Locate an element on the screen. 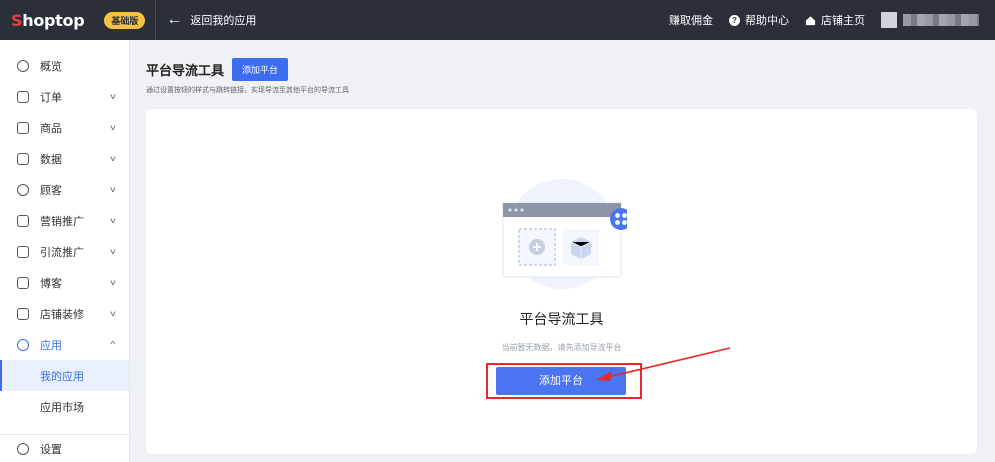 The width and height of the screenshot is (995, 462). help-center-link: ? 帮助中心 is located at coordinates (759, 20).